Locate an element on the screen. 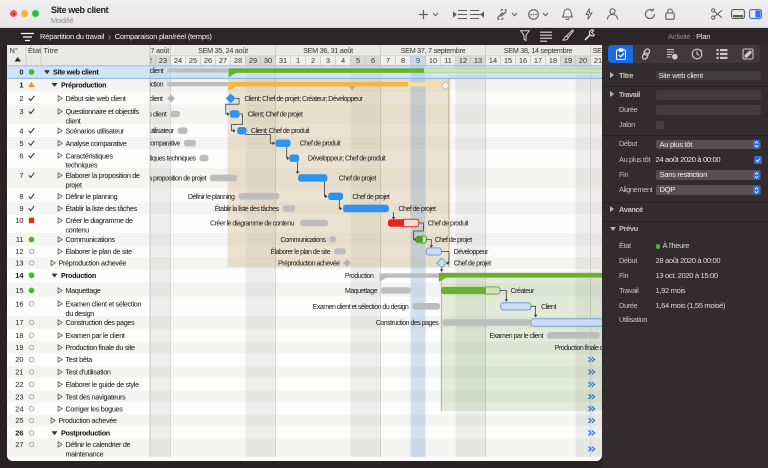  svg-text: 26 is located at coordinates (208, 60).